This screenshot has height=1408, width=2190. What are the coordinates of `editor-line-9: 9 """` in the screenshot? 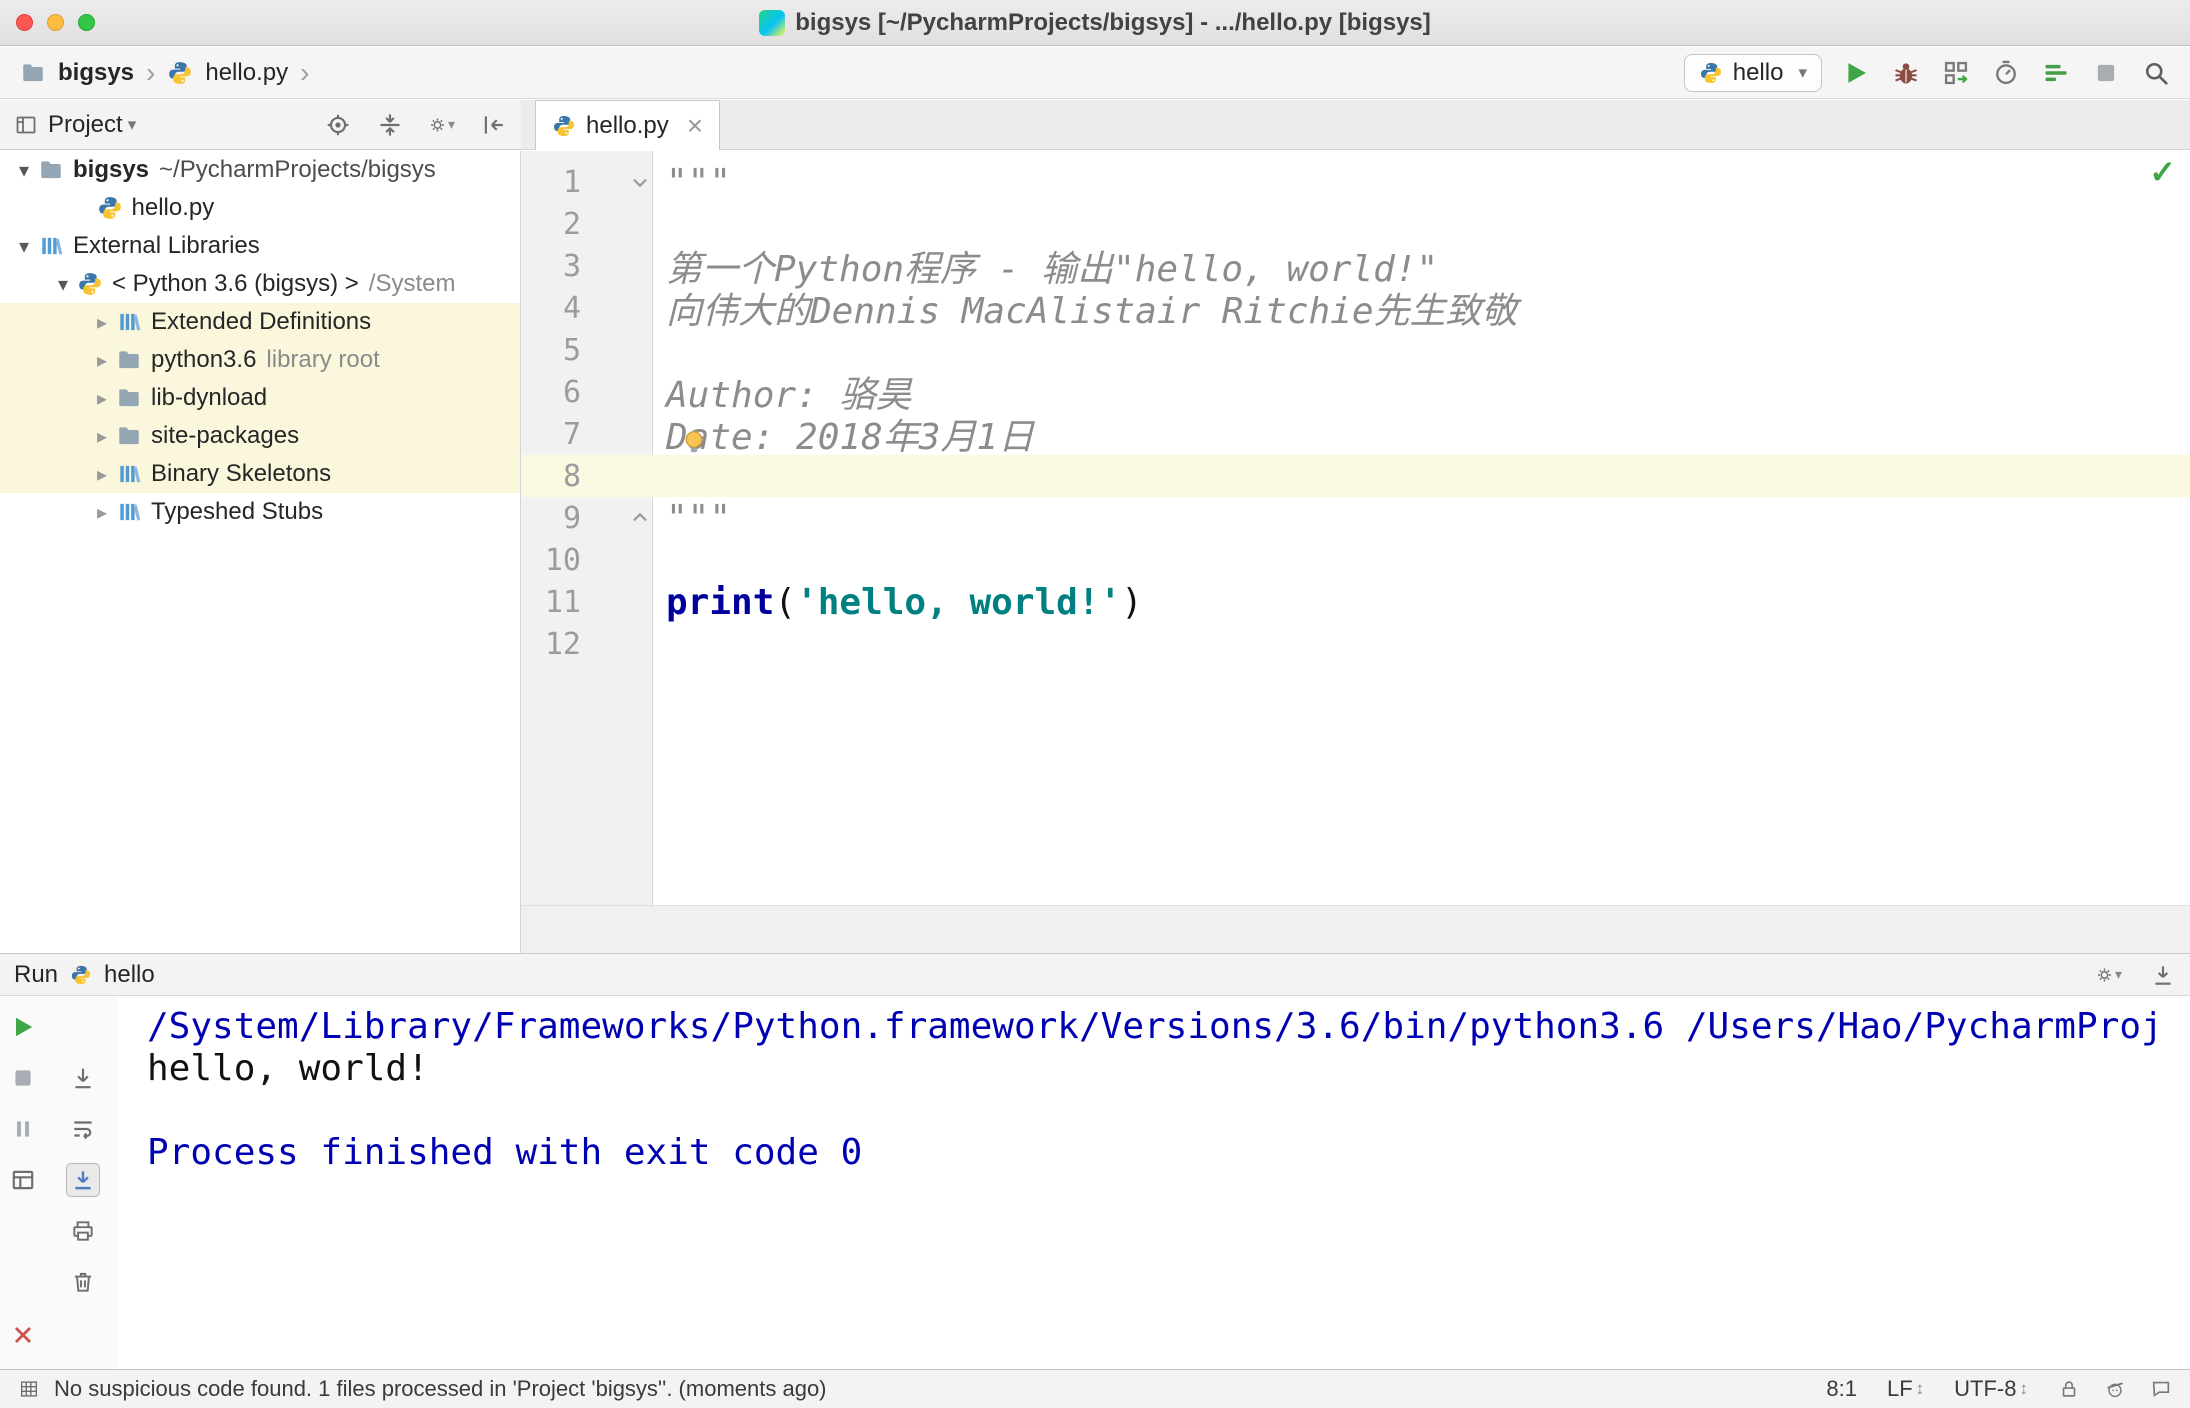 It's located at (1355, 518).